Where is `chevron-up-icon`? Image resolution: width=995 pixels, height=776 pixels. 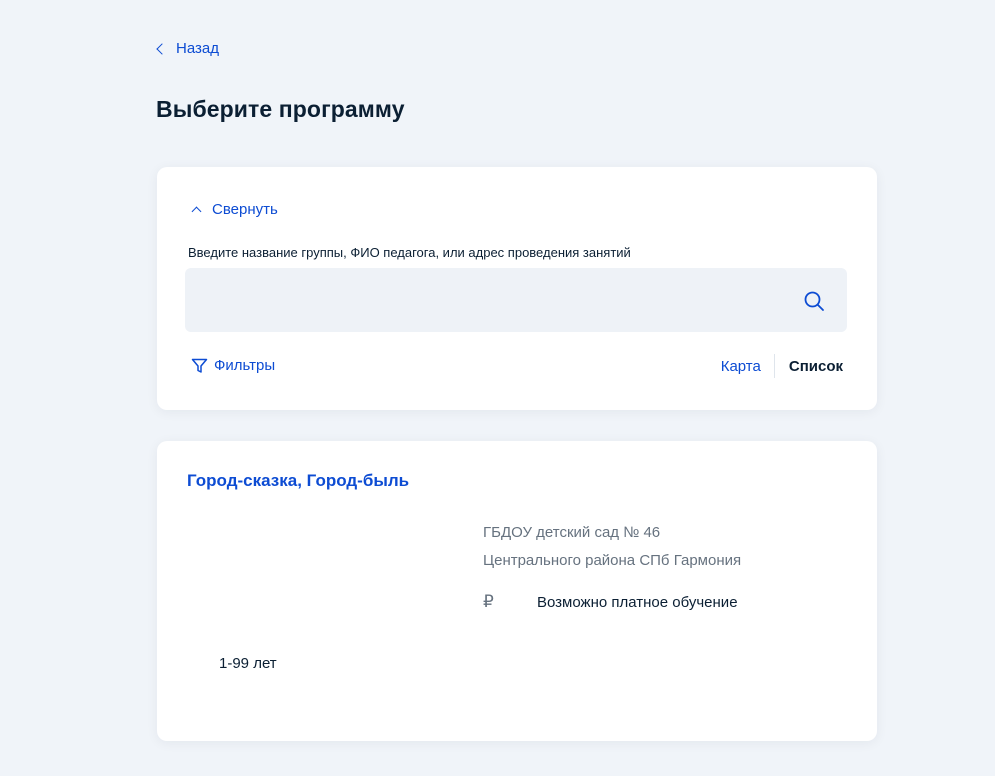
chevron-up-icon is located at coordinates (196, 211).